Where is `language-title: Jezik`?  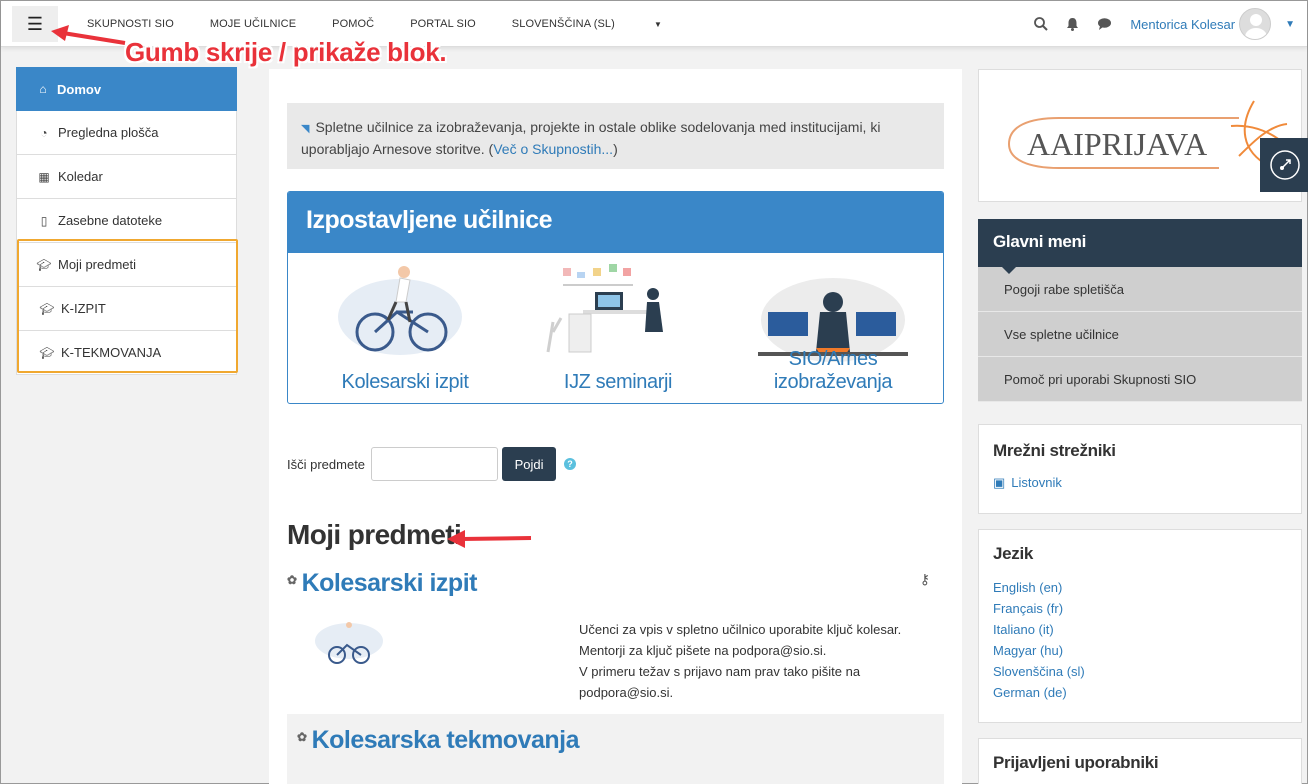 language-title: Jezik is located at coordinates (1013, 553).